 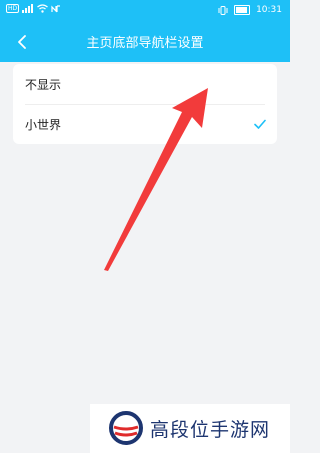 What do you see at coordinates (43, 85) in the screenshot?
I see `option-label: 不显示` at bounding box center [43, 85].